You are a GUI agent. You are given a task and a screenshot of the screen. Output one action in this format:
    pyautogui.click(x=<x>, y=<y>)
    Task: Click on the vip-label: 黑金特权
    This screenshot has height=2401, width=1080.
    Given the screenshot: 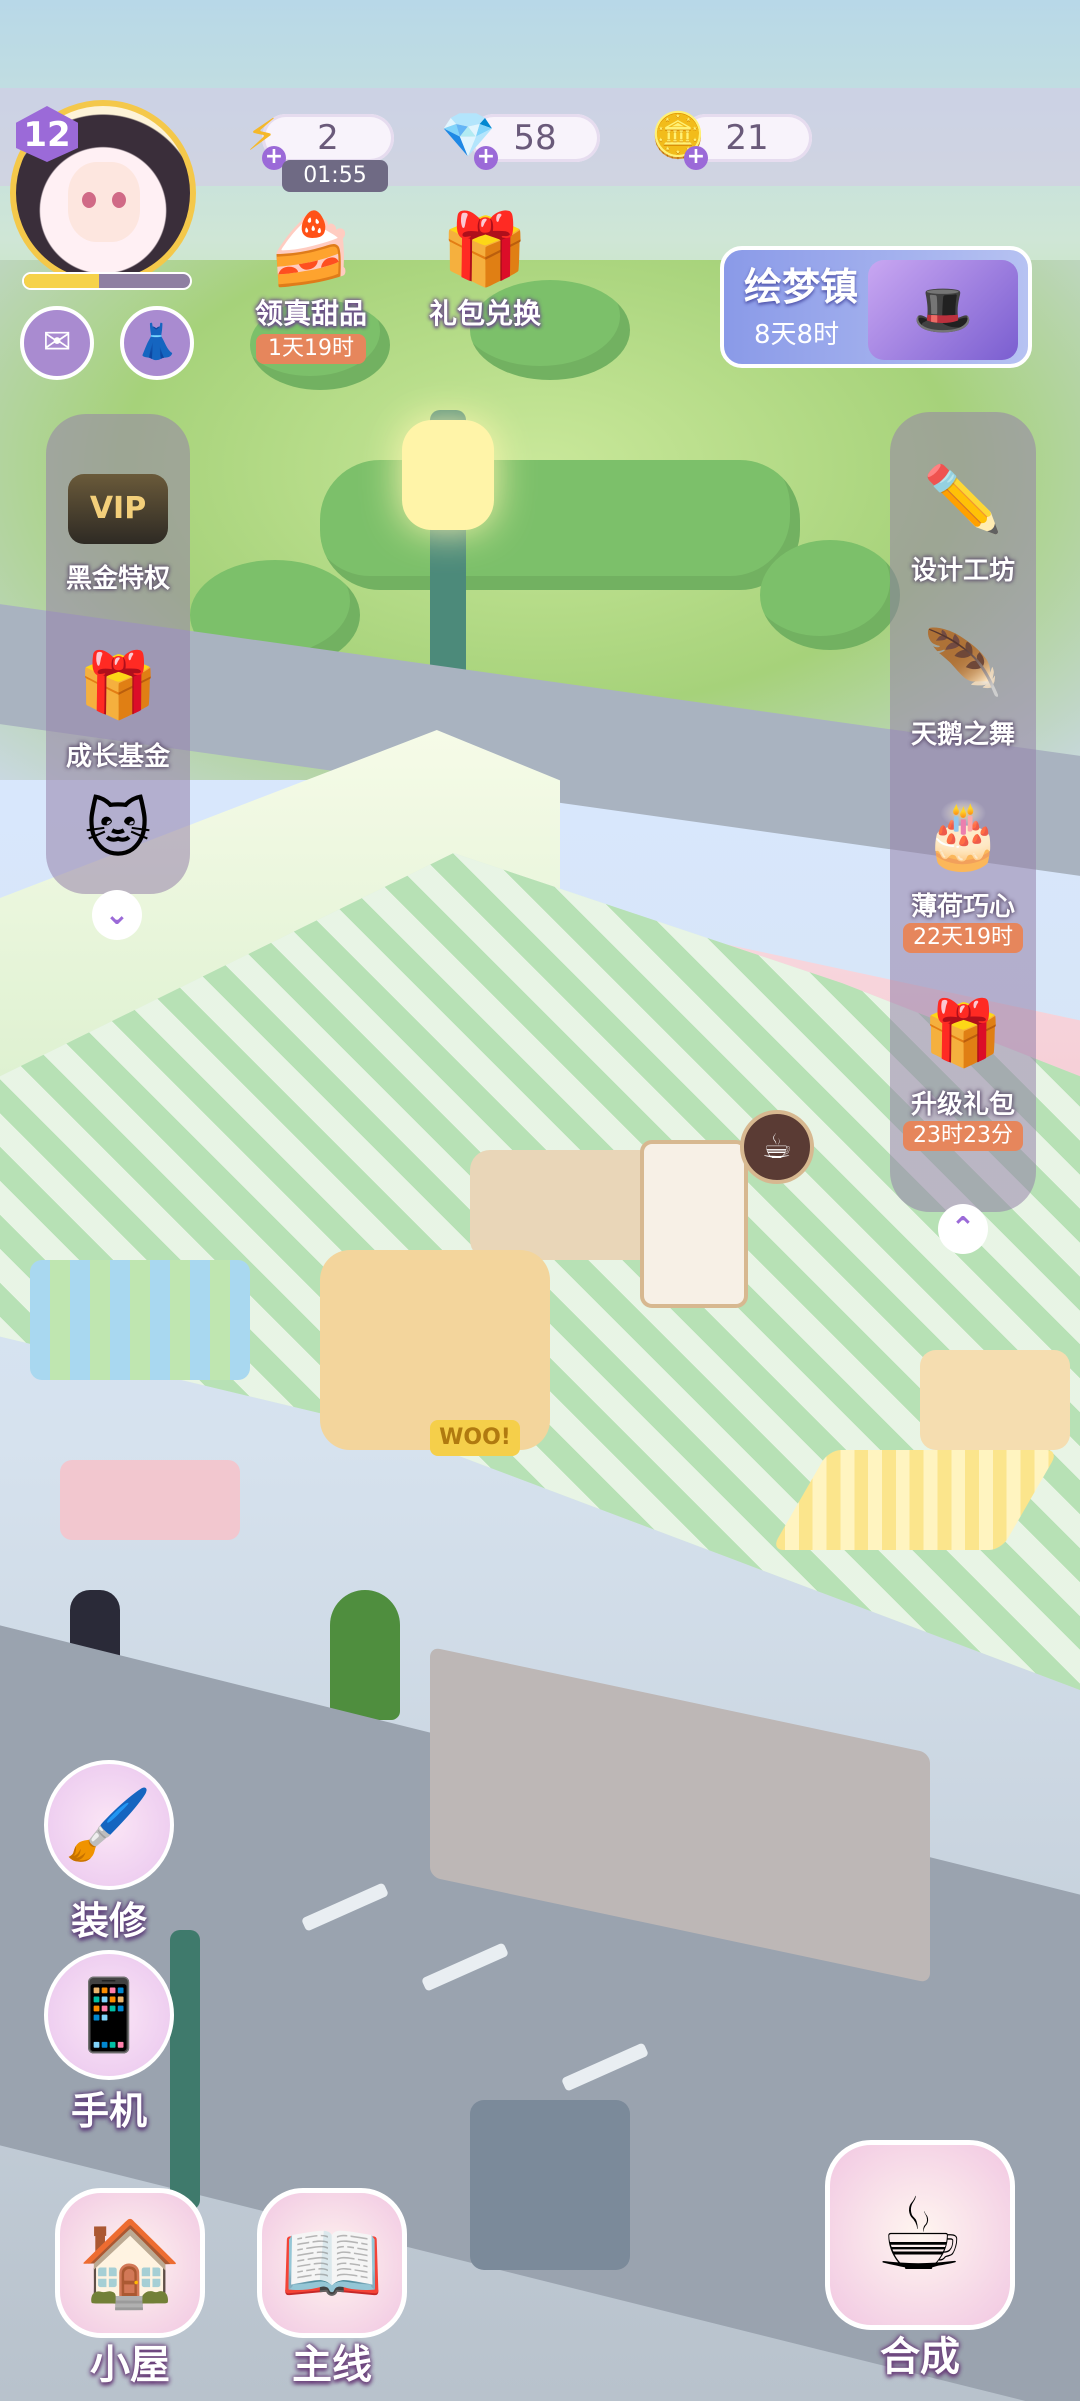 What is the action you would take?
    pyautogui.click(x=117, y=579)
    